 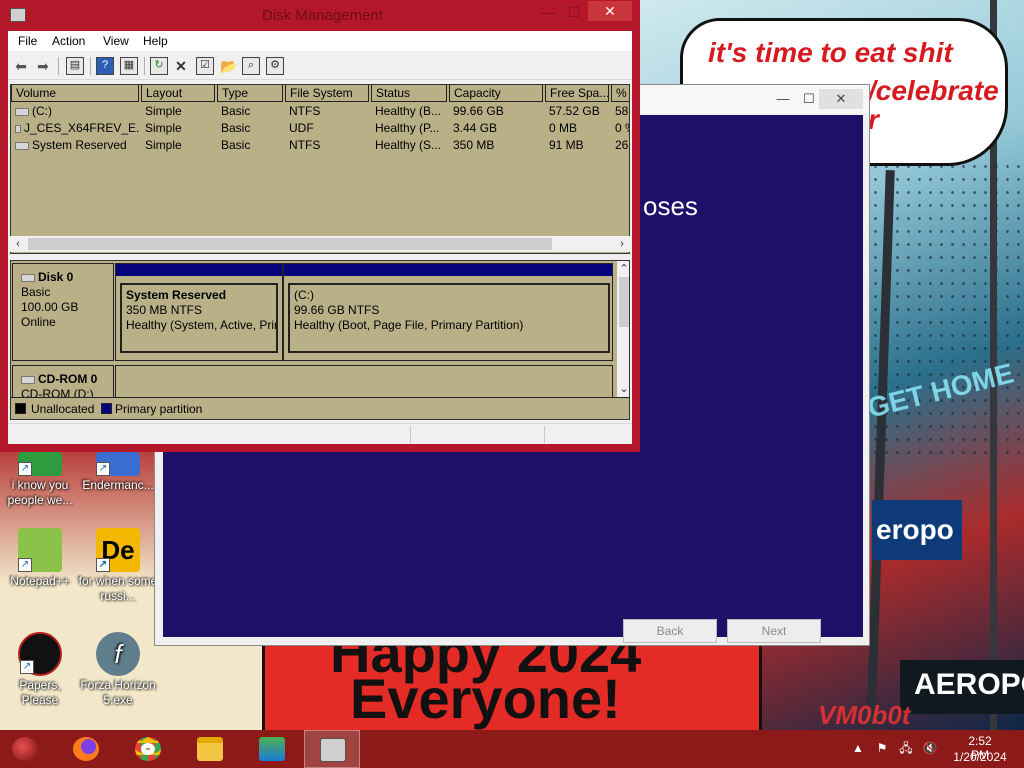 What do you see at coordinates (75, 66) in the screenshot?
I see `console-tree-icon: ▤` at bounding box center [75, 66].